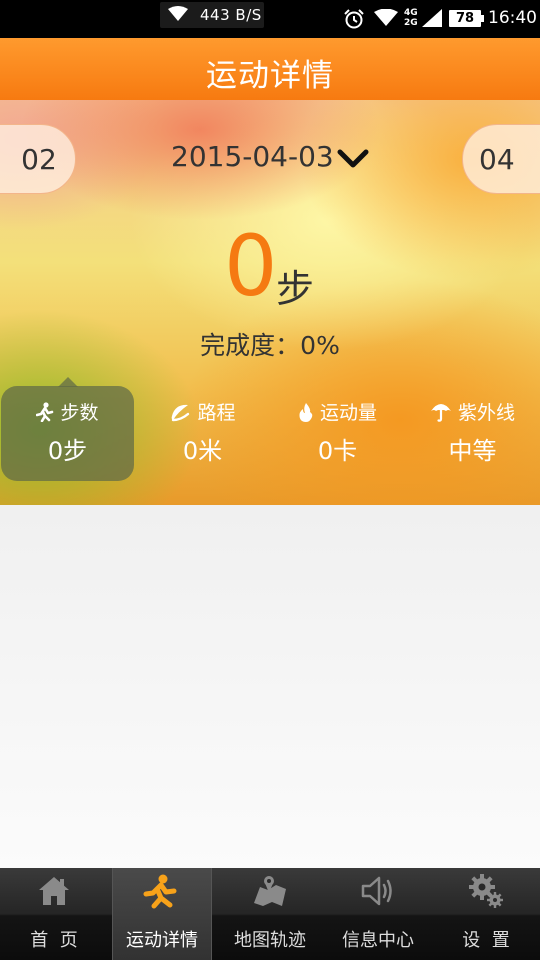  I want to click on completion-rate: 完成度：0%, so click(270, 344).